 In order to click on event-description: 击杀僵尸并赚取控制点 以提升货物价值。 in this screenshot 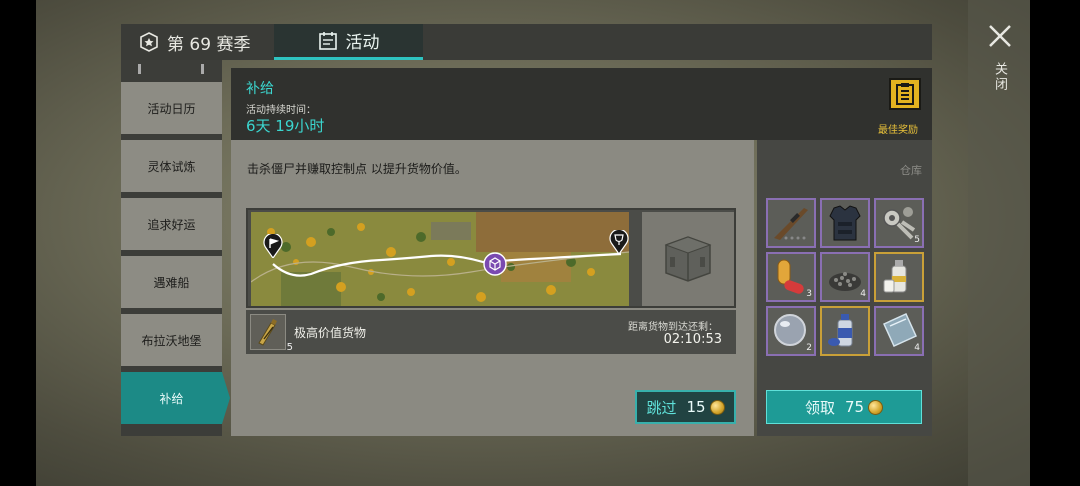, I will do `click(357, 169)`.